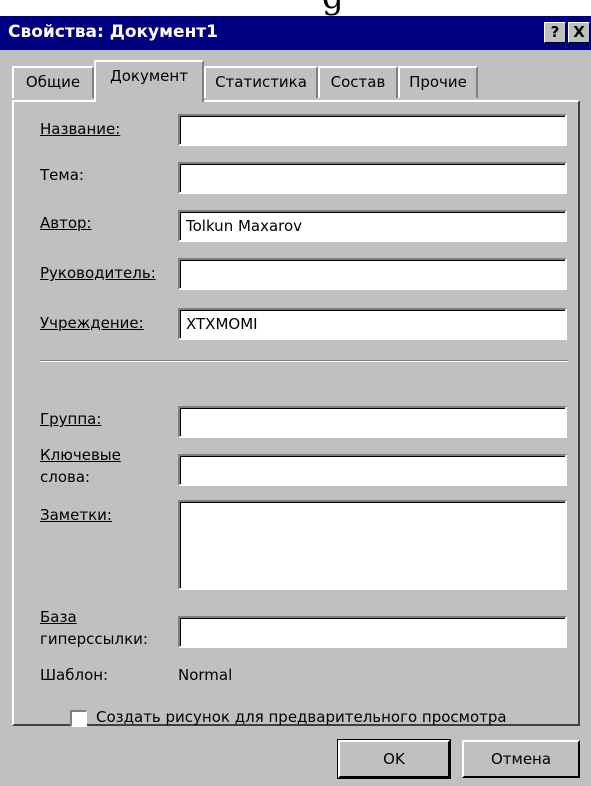  I want to click on subject-field, so click(372, 178).